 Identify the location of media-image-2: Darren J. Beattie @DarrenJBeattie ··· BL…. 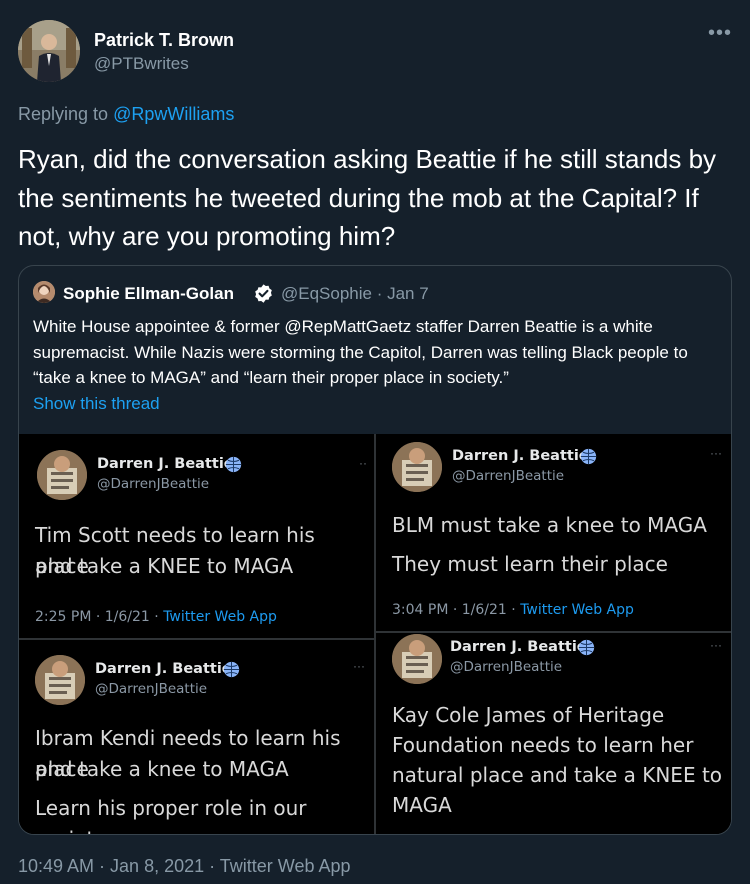
(553, 532).